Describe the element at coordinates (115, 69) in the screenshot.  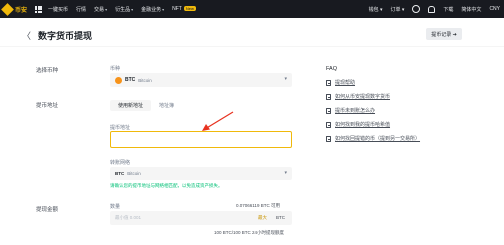
I see `coin-field-label: 币种` at that location.